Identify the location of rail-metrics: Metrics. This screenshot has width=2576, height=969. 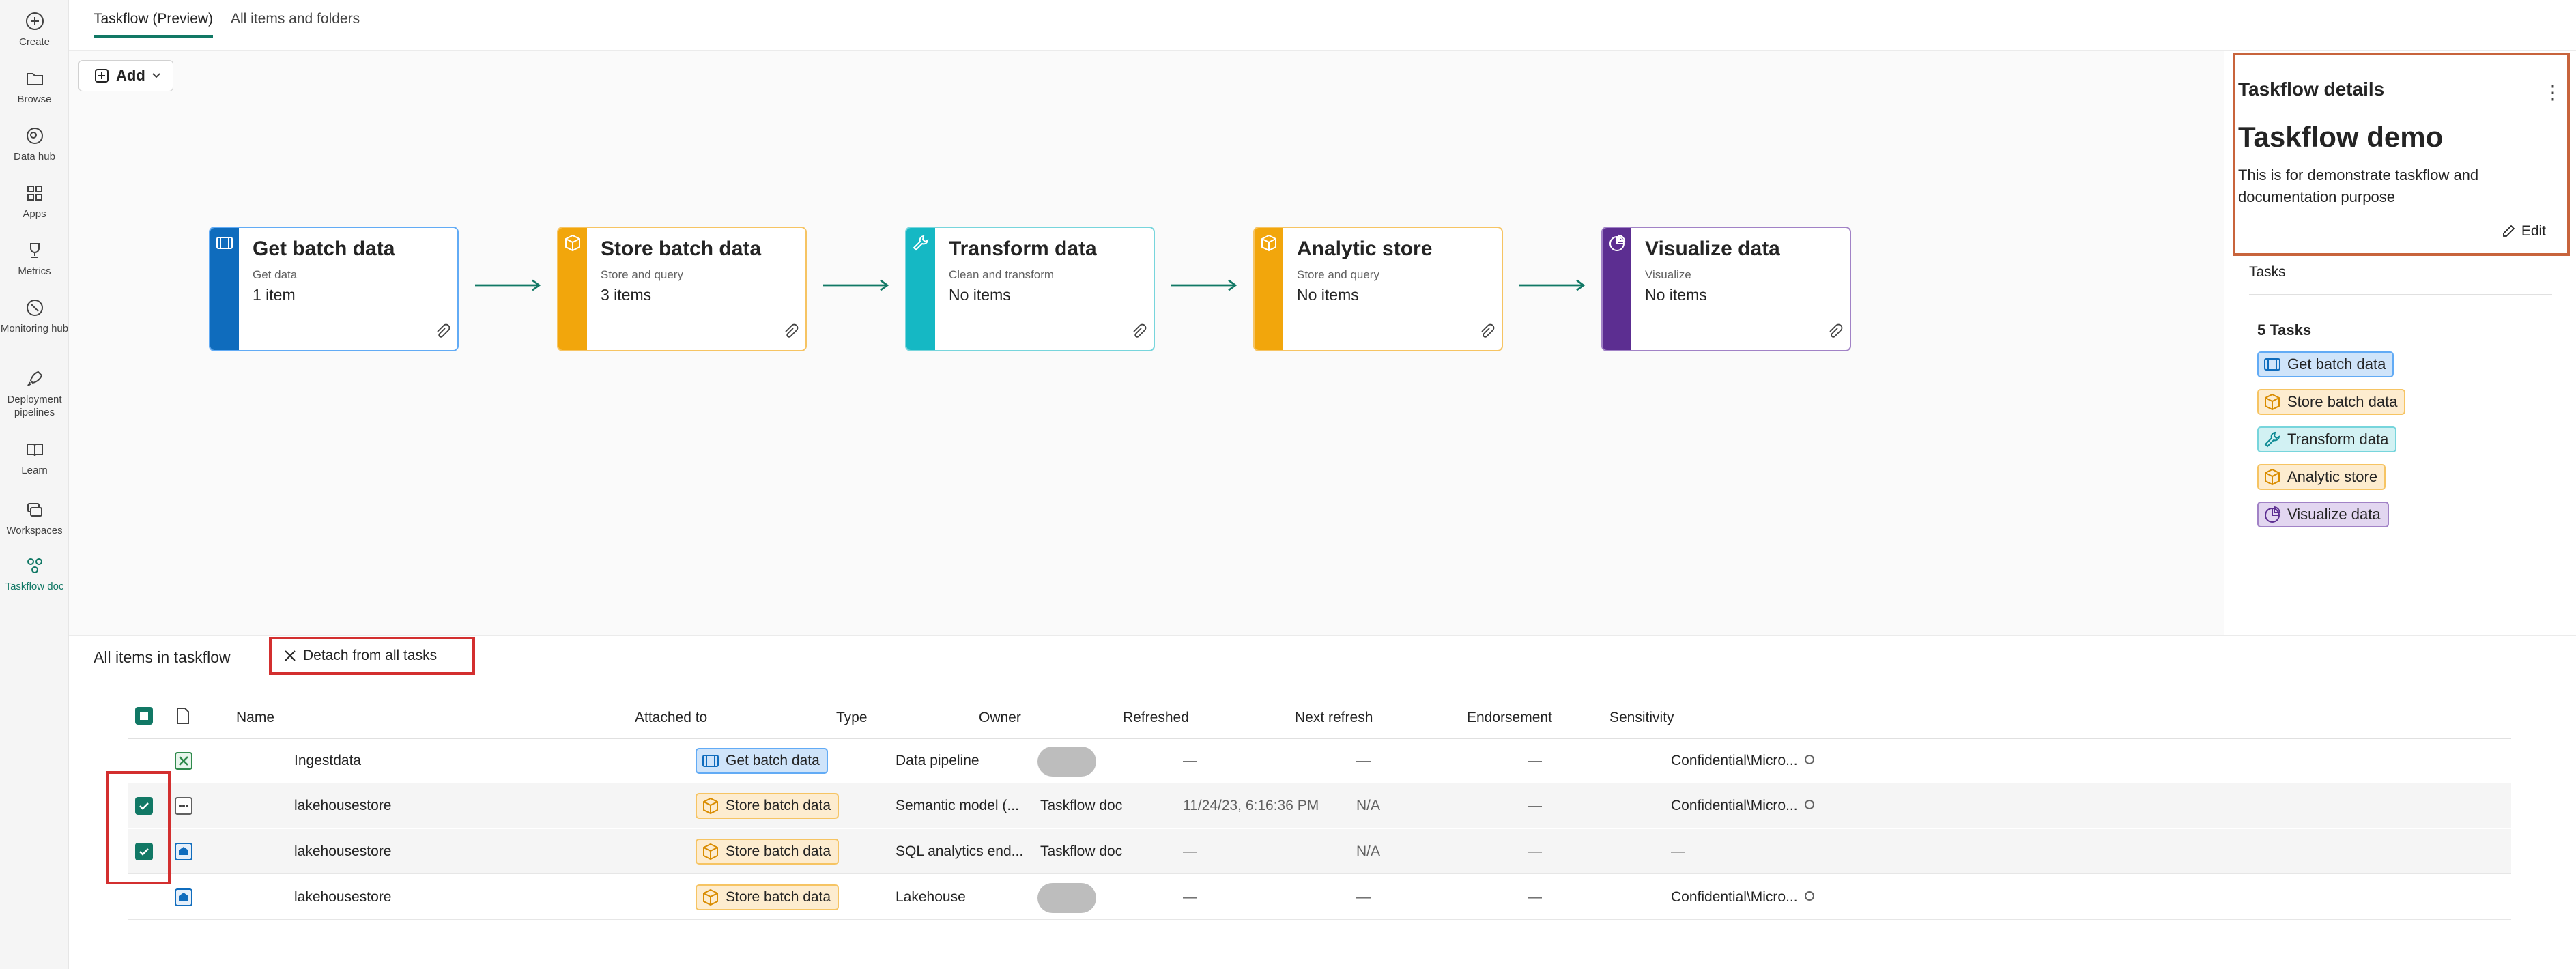
(34, 259).